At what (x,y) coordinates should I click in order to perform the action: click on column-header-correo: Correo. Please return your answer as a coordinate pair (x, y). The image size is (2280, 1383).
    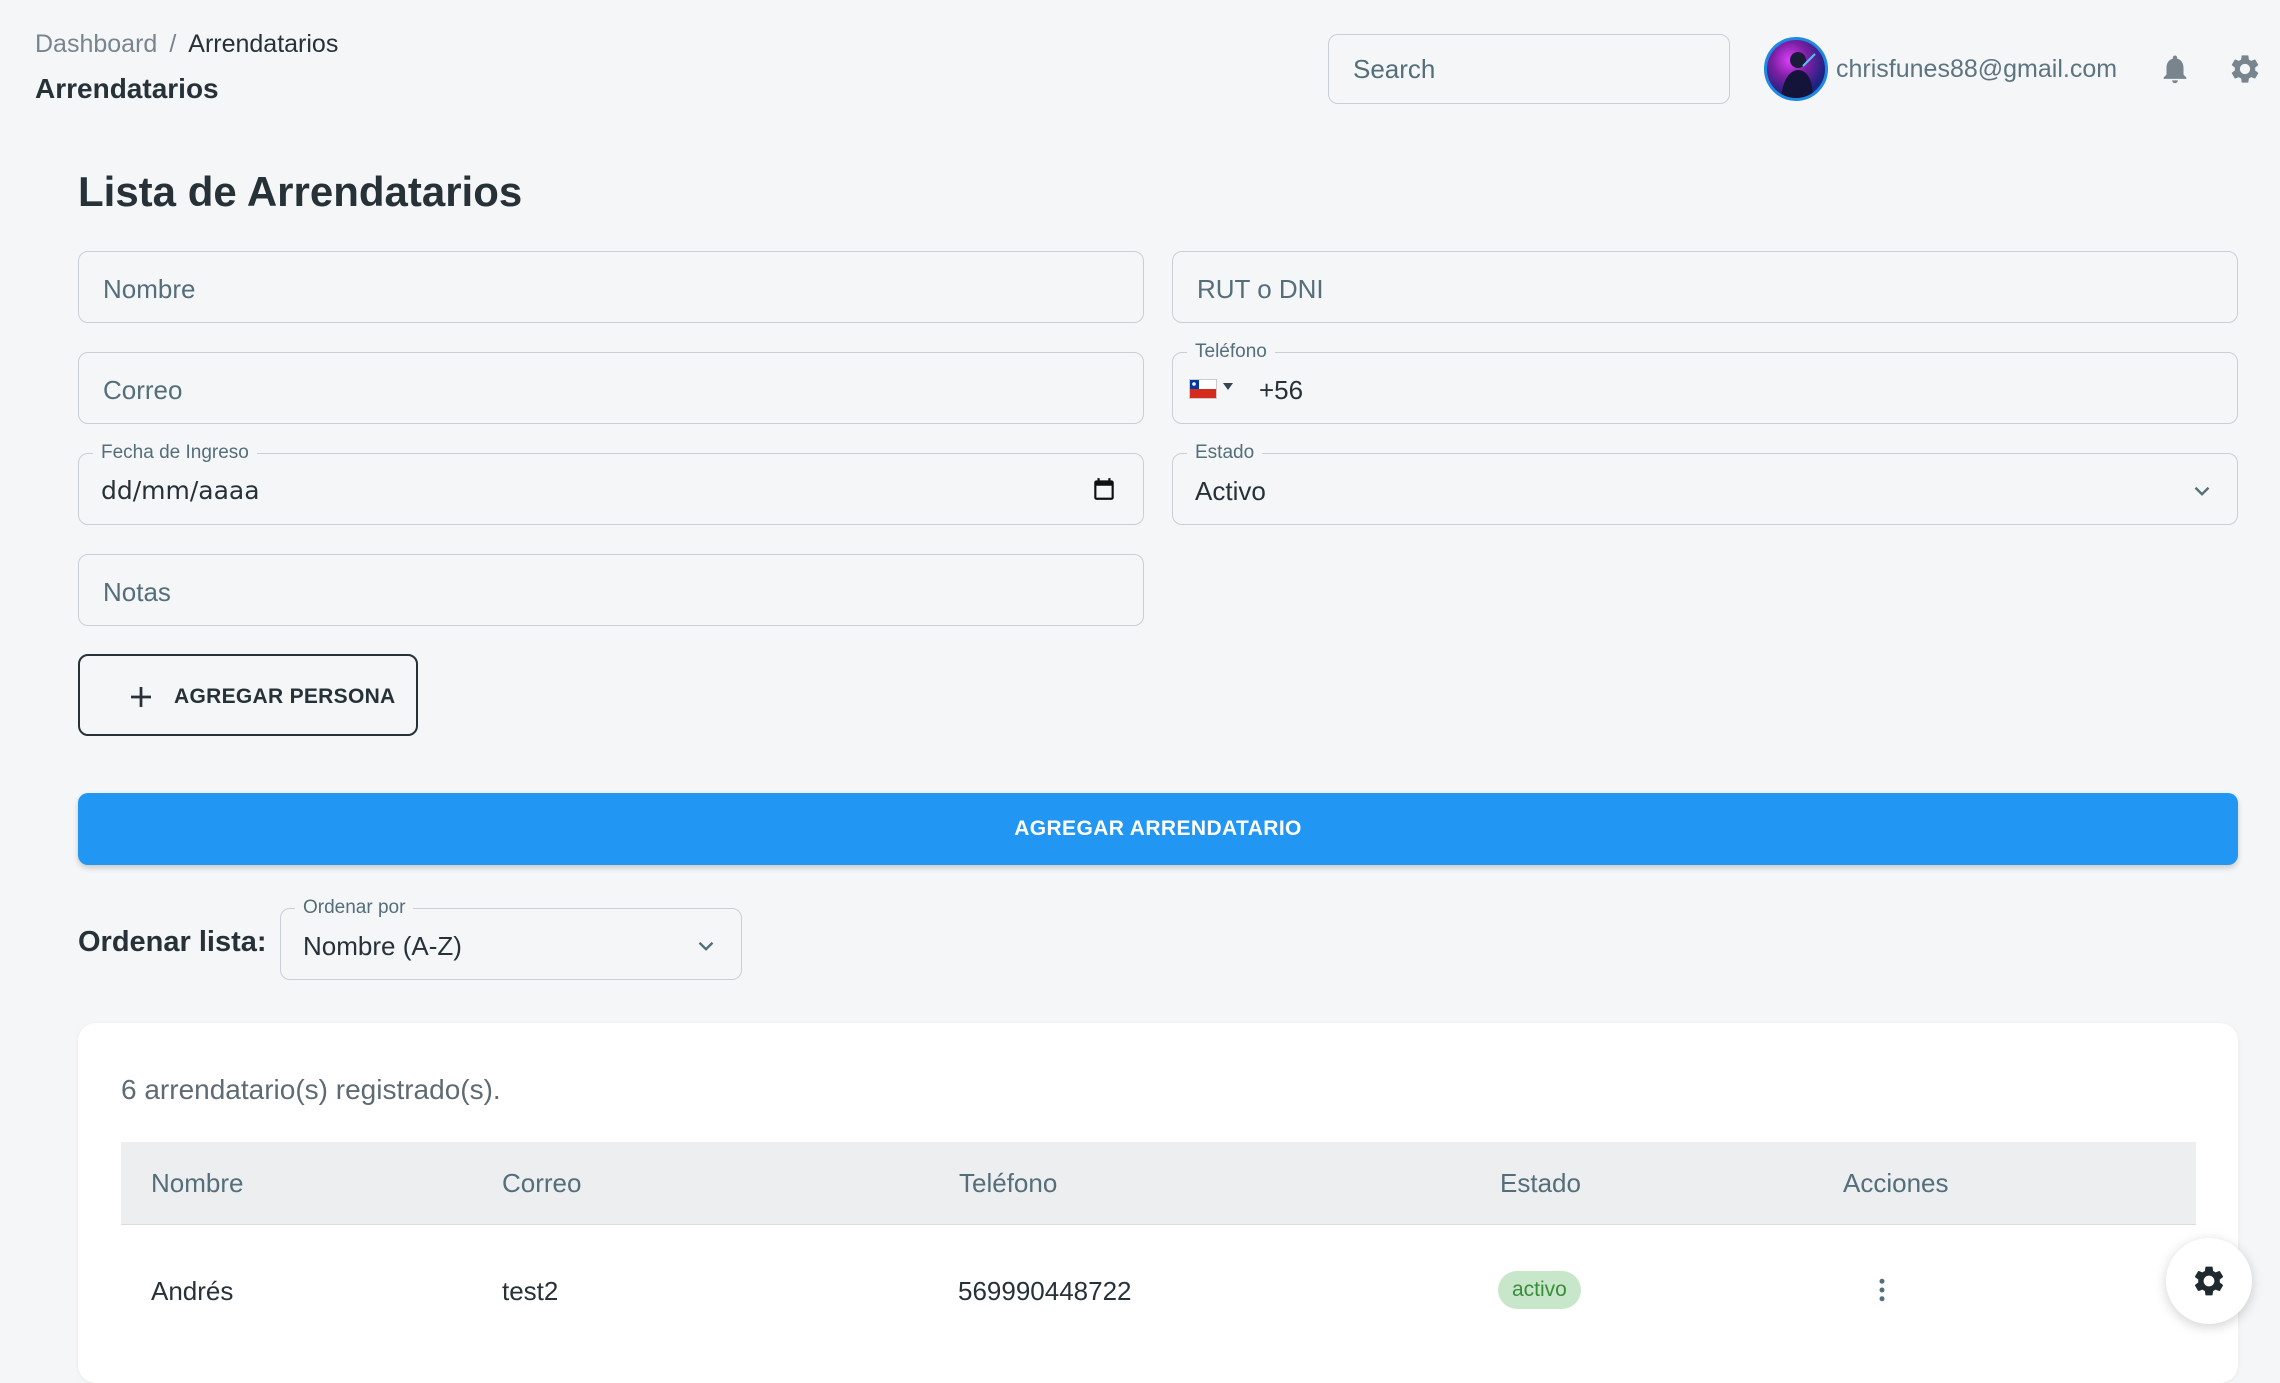
    Looking at the image, I should click on (541, 1183).